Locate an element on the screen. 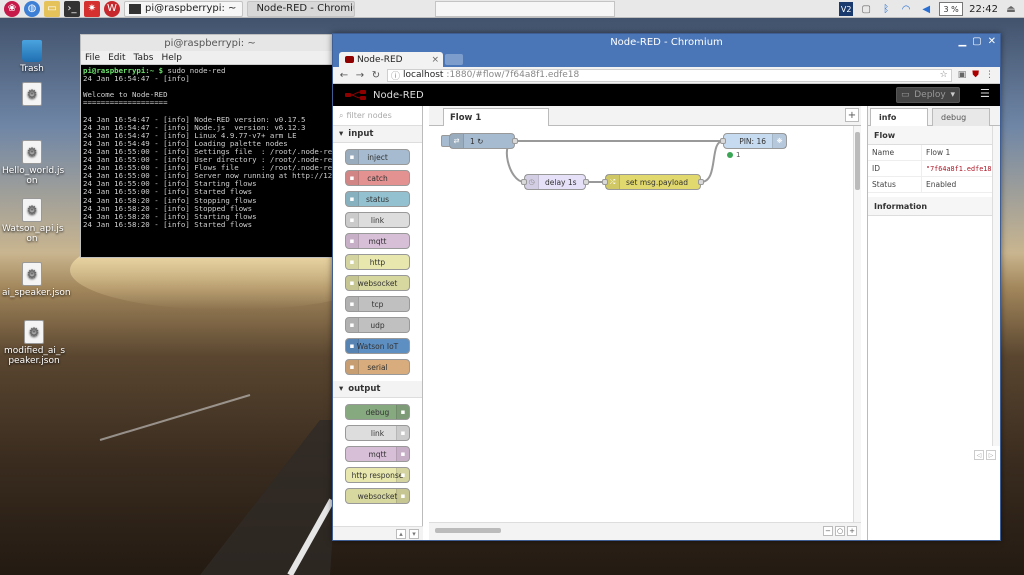 The width and height of the screenshot is (1024, 575). terminal-launcher-icon: ›_ is located at coordinates (72, 8).